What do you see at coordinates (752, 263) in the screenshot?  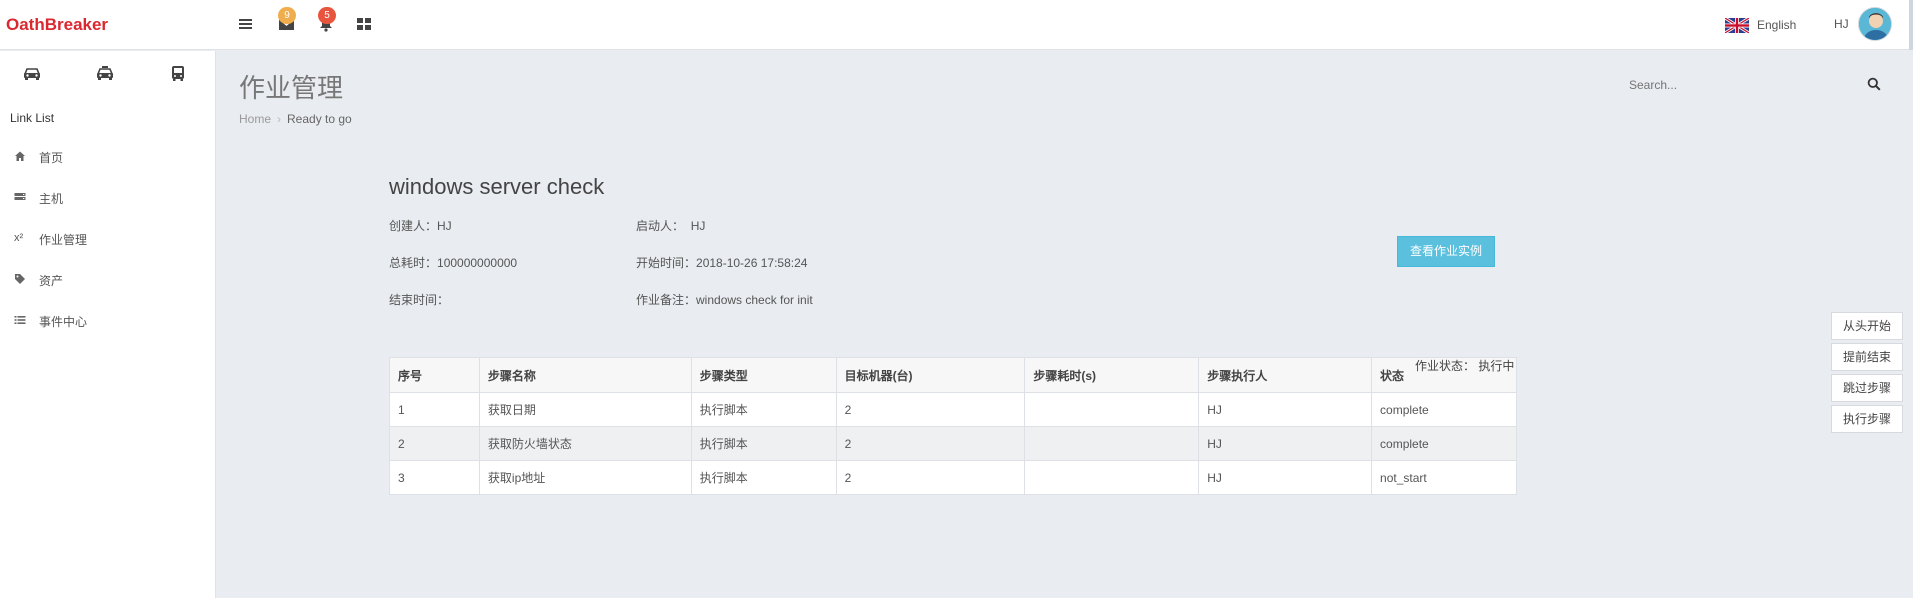 I see `start-time-value: 2018-10-26 17:58:24` at bounding box center [752, 263].